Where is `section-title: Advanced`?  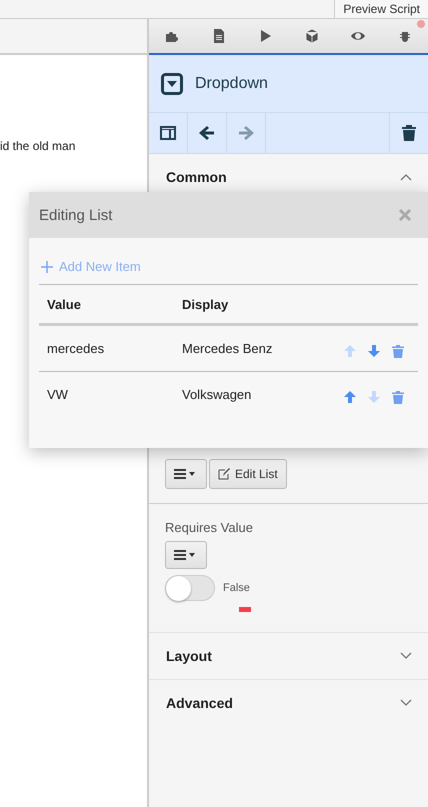
section-title: Advanced is located at coordinates (199, 703).